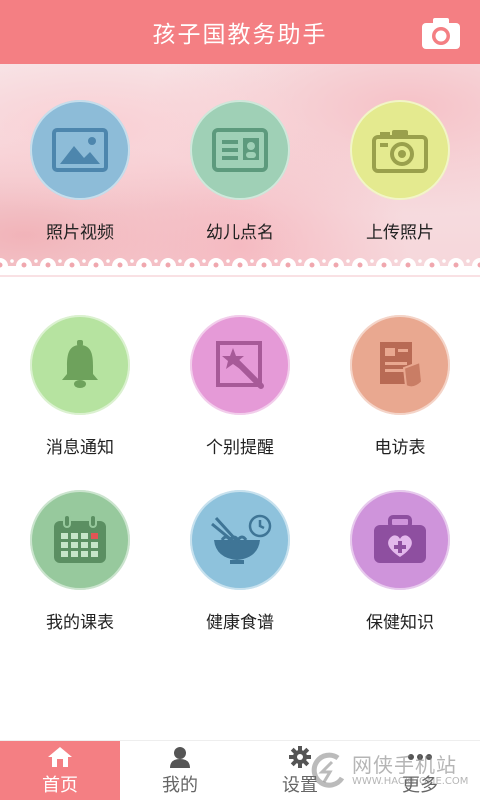 This screenshot has width=480, height=800. Describe the element at coordinates (180, 770) in the screenshot. I see `tab-mine: 我的` at that location.